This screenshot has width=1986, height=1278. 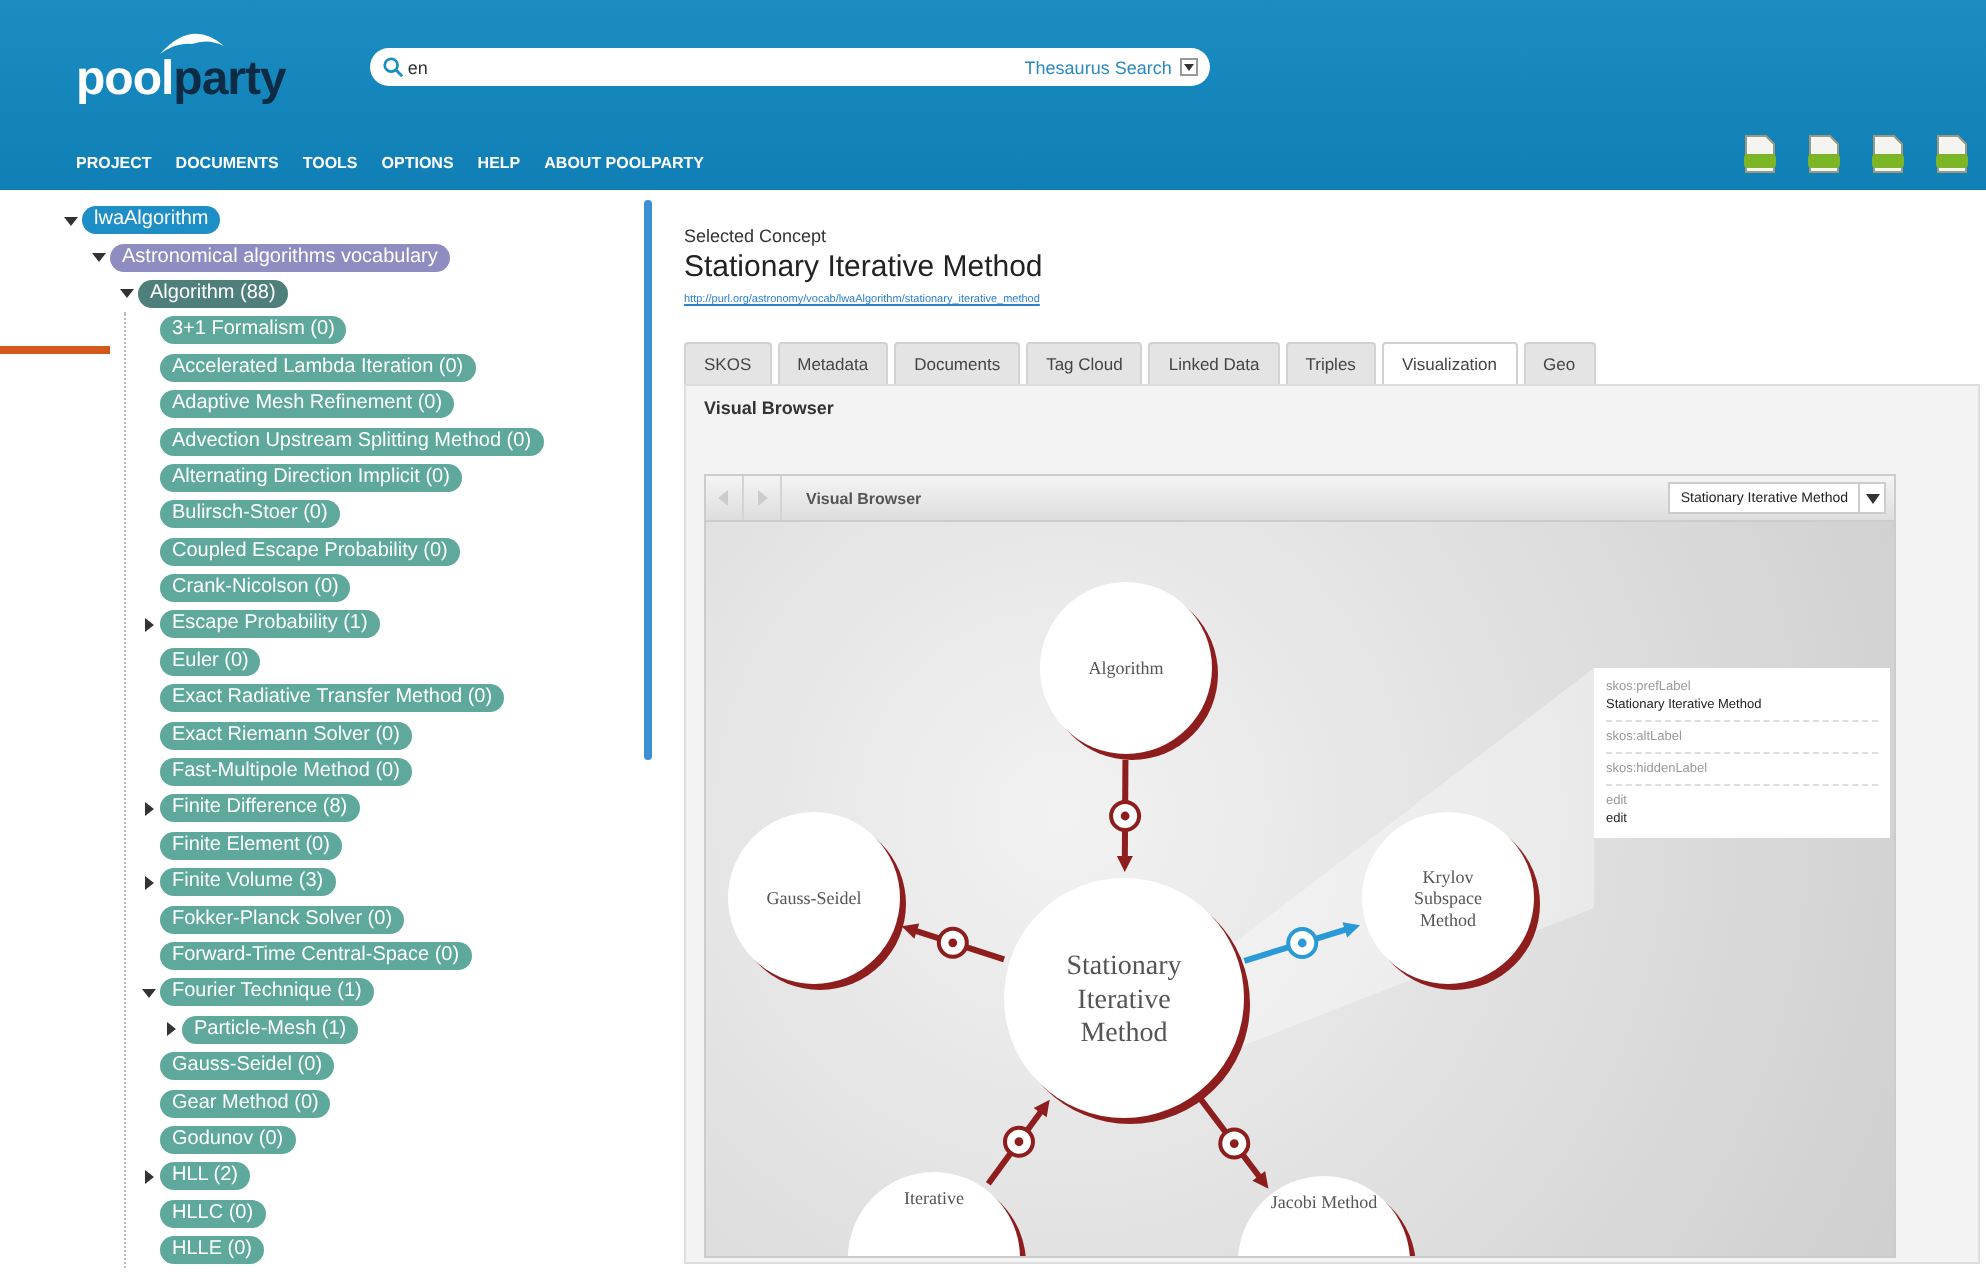 What do you see at coordinates (957, 363) in the screenshot?
I see `tab: Documents` at bounding box center [957, 363].